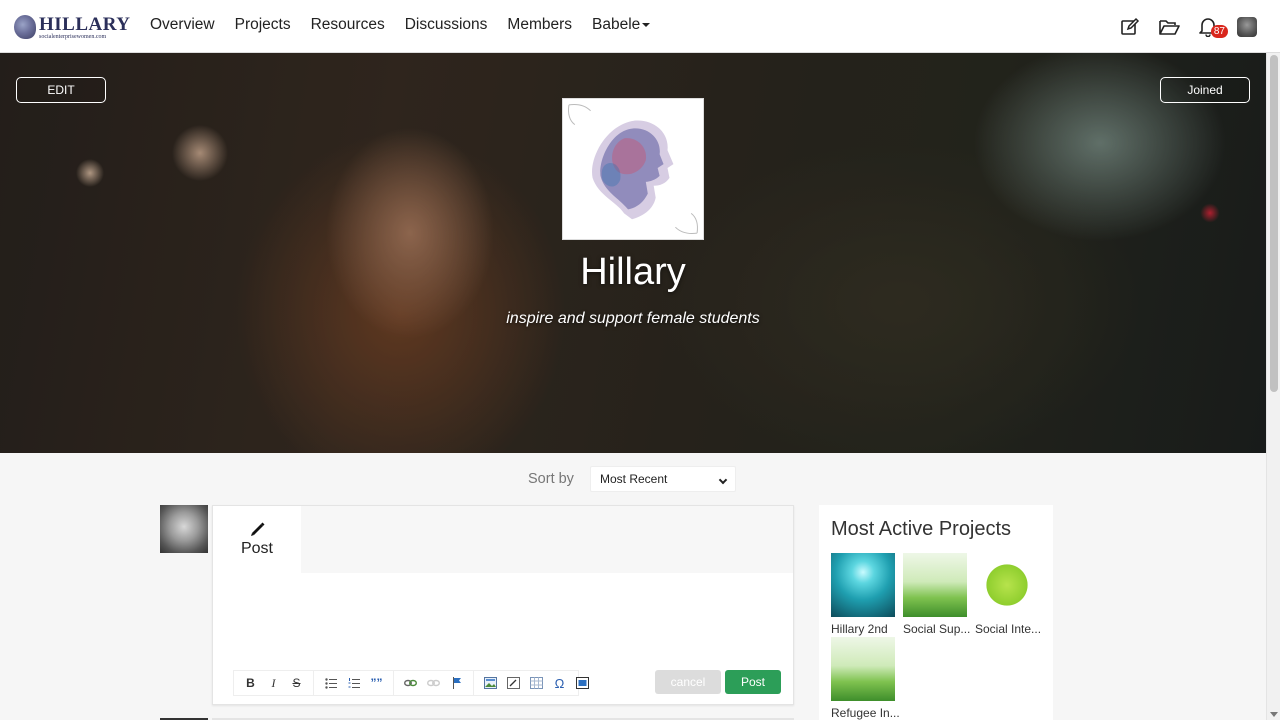 This screenshot has height=720, width=1280. I want to click on toolbar-group-lists: ””, so click(354, 683).